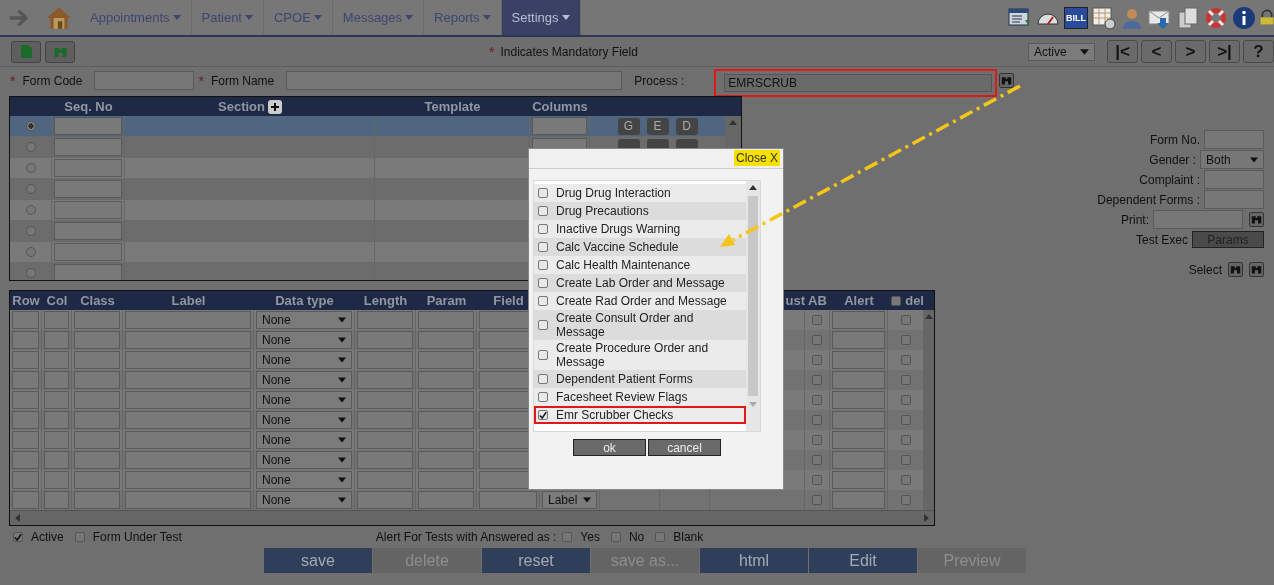 Image resolution: width=1274 pixels, height=585 pixels. What do you see at coordinates (318, 560) in the screenshot?
I see `action-button: save` at bounding box center [318, 560].